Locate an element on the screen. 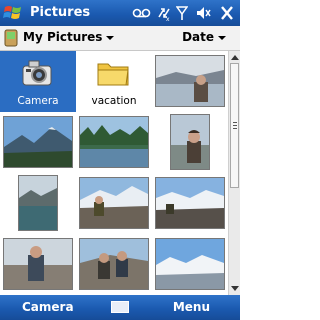 The height and width of the screenshot is (320, 320). window-title: Pictures is located at coordinates (60, 12).